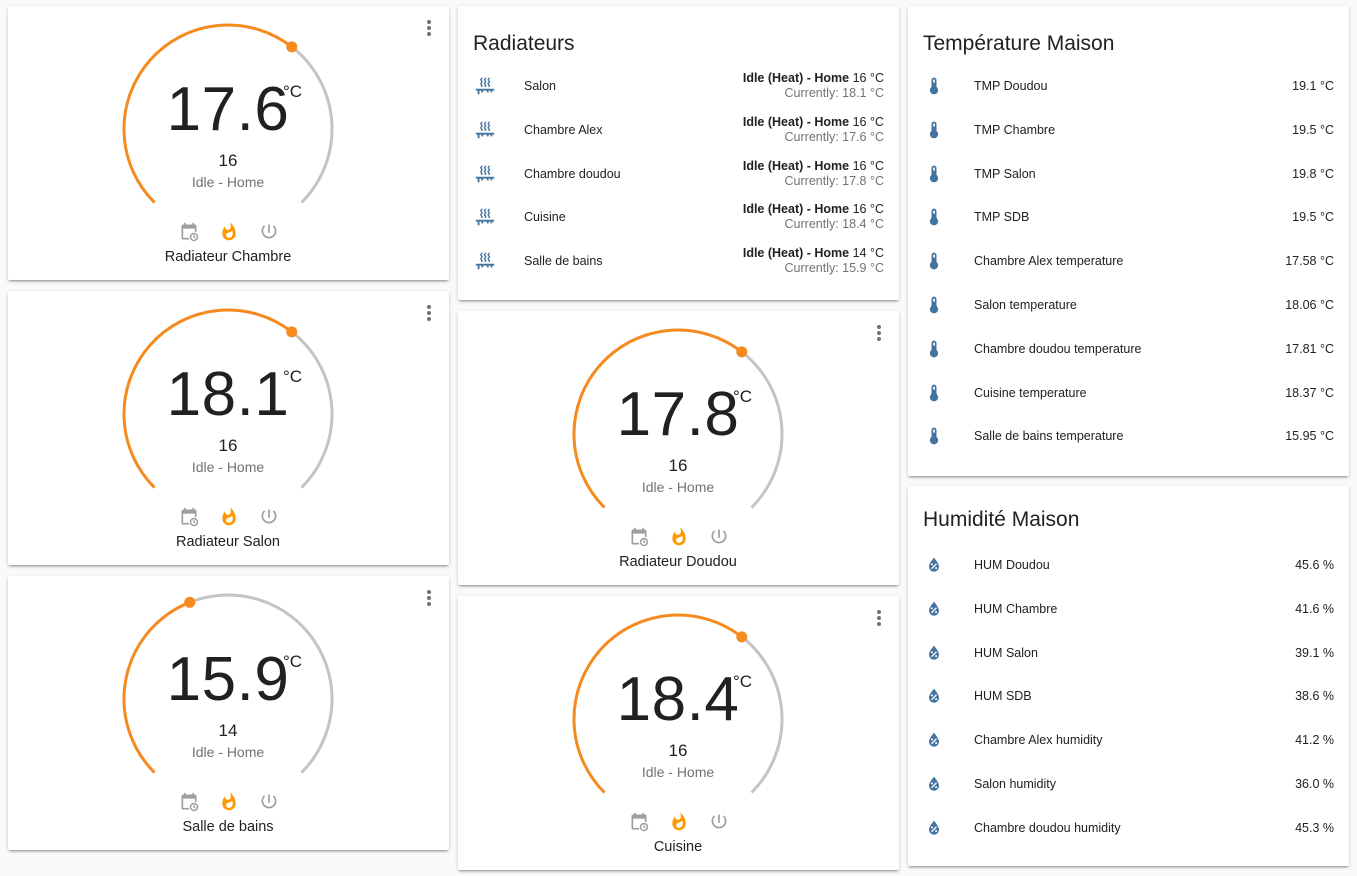 The height and width of the screenshot is (876, 1357). Describe the element at coordinates (1012, 565) in the screenshot. I see `sensor-name: HUM Doudou` at that location.